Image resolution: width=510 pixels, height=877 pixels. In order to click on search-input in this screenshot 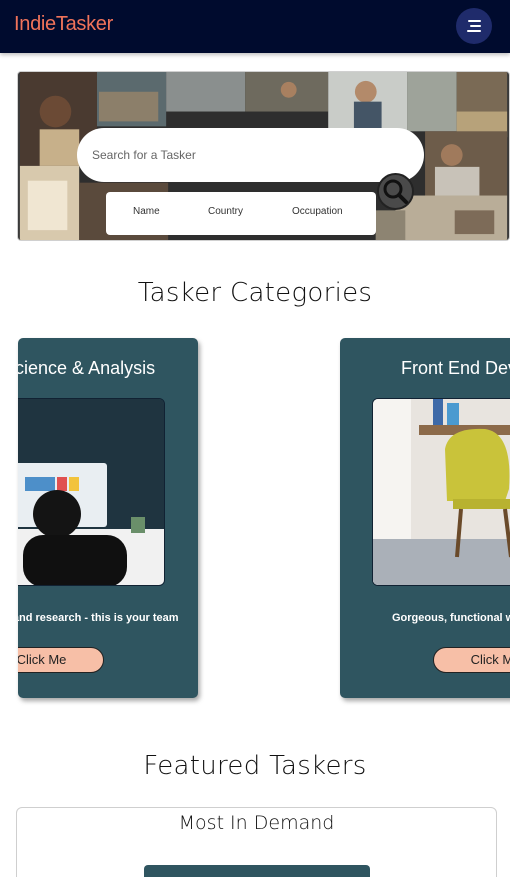, I will do `click(250, 155)`.